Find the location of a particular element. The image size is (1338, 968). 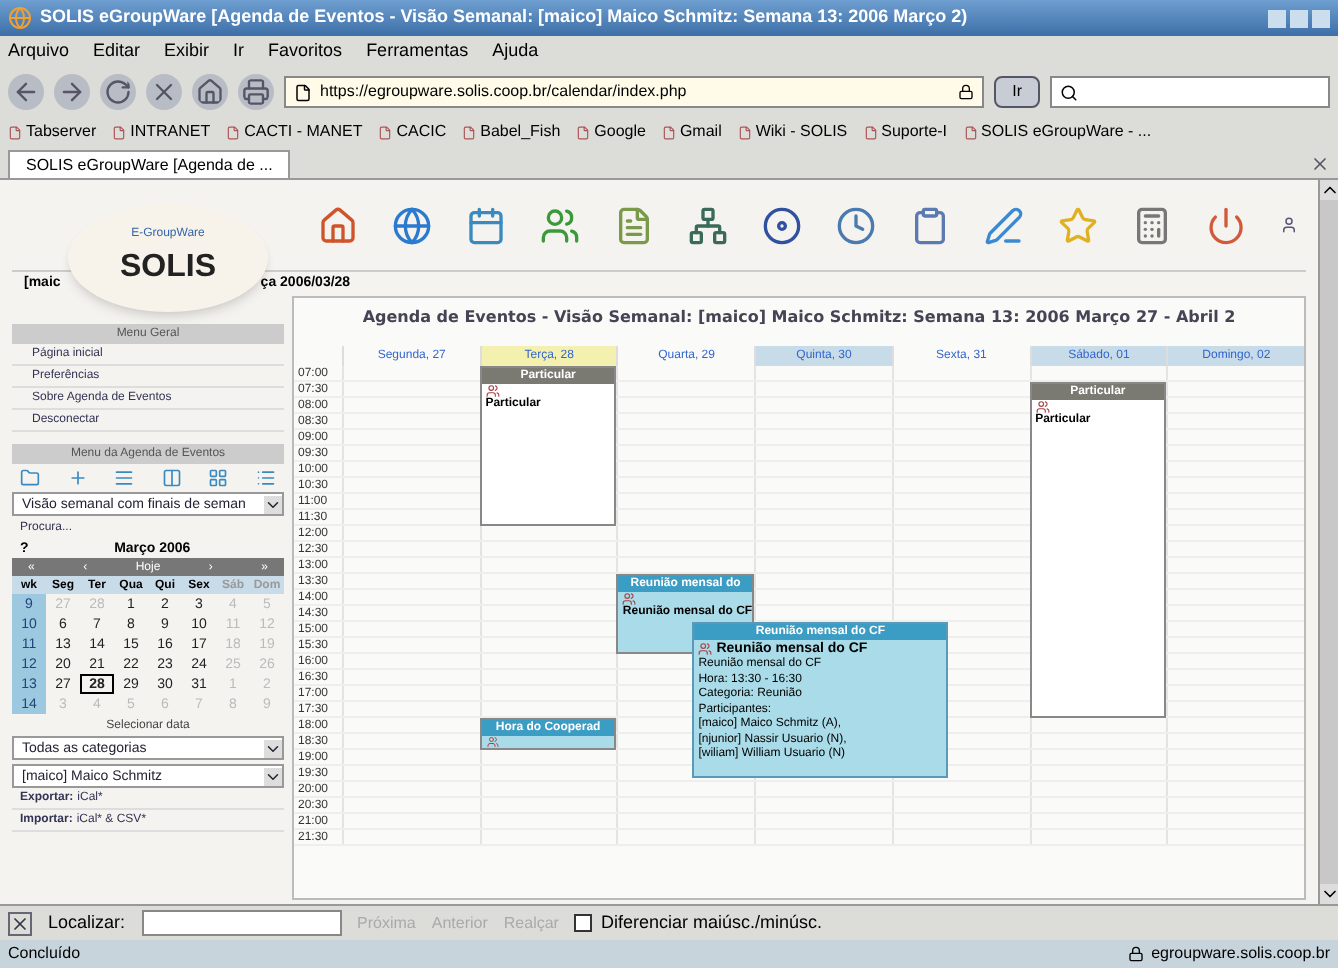

menu-item: Ir is located at coordinates (239, 52).